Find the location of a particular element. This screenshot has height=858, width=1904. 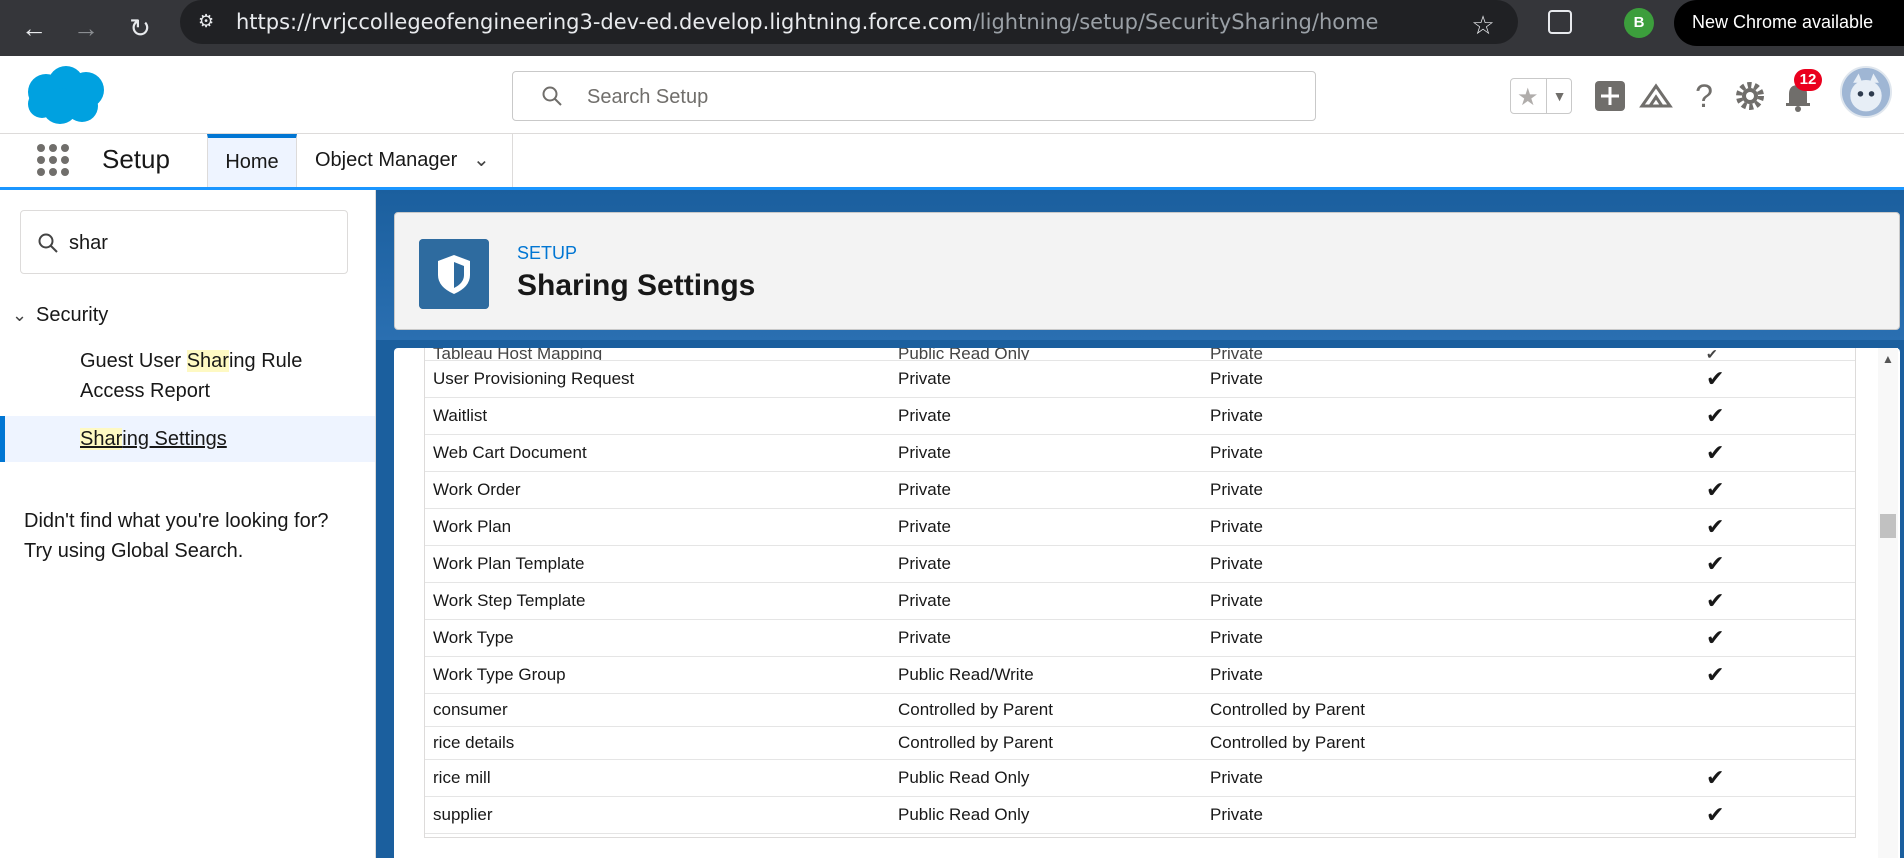

tab-object-manager: Object Manager ⌄ is located at coordinates (405, 160).